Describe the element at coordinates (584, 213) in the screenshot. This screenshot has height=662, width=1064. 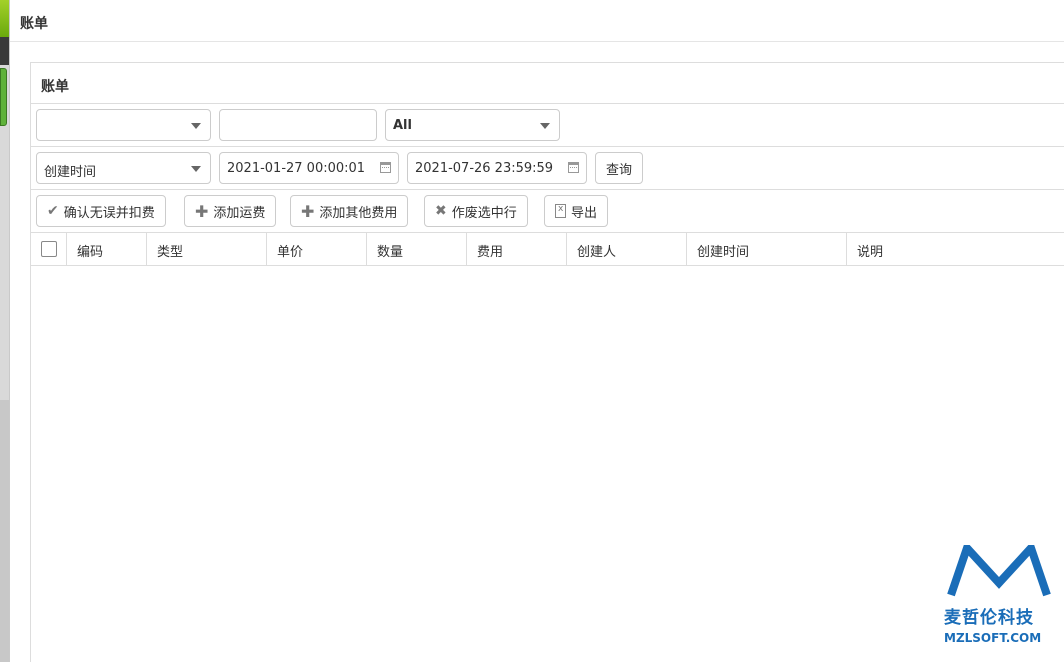
I see `export-label: 导出` at that location.